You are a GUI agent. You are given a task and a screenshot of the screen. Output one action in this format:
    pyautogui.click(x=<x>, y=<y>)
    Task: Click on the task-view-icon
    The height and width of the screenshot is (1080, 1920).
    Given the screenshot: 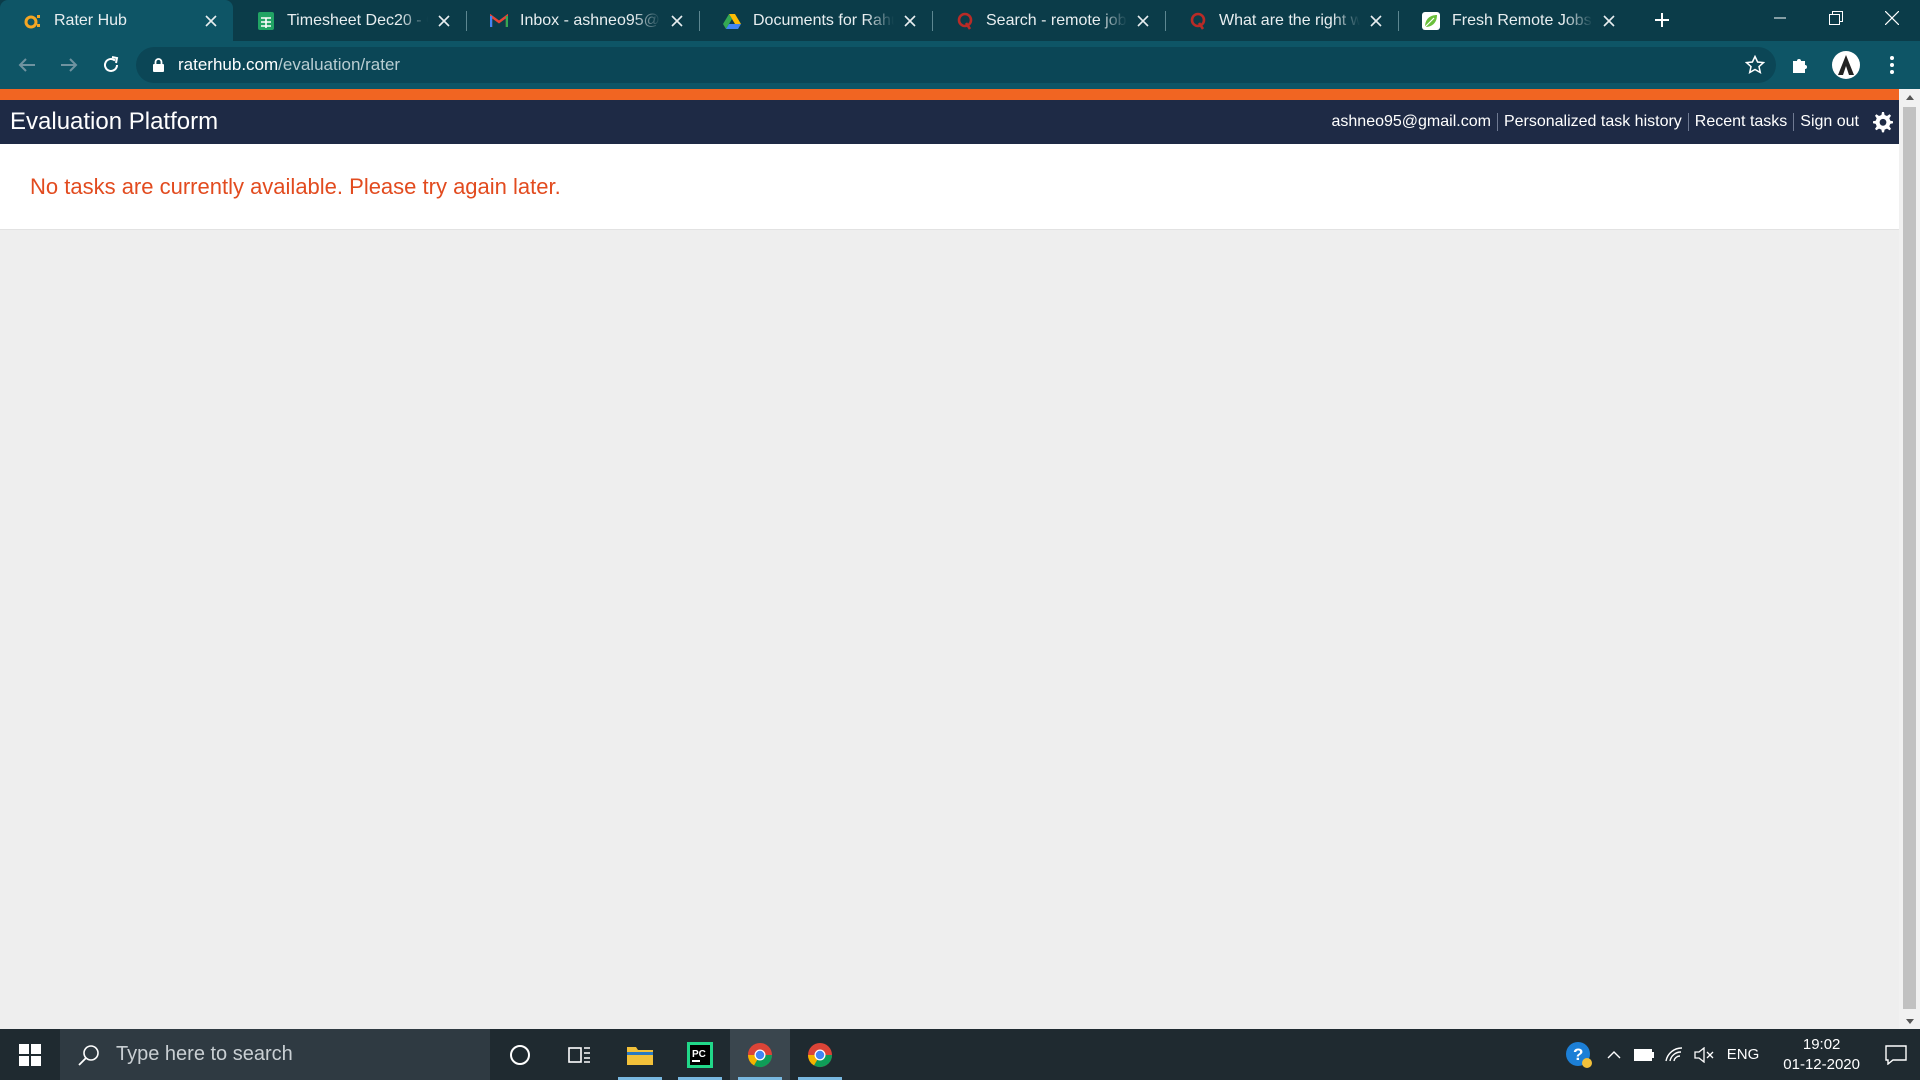 What is the action you would take?
    pyautogui.click(x=579, y=1054)
    